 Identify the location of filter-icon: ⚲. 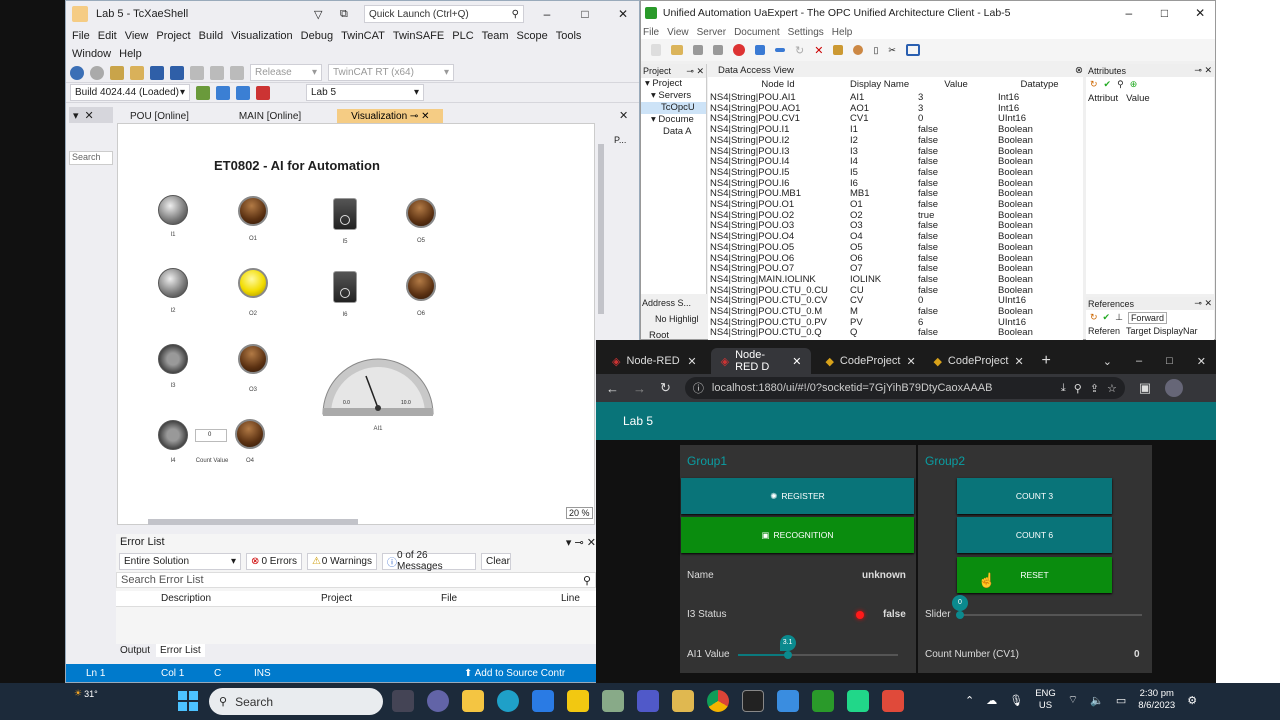
(1120, 84).